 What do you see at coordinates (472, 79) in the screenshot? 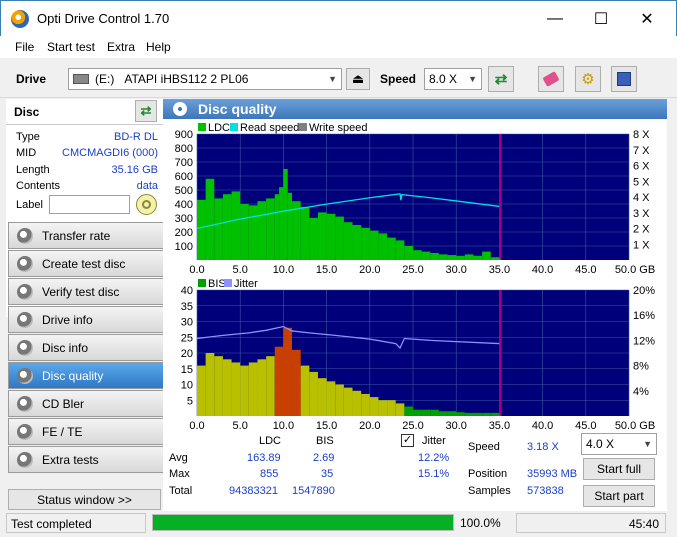
I see `chevron-down-icon: ▼` at bounding box center [472, 79].